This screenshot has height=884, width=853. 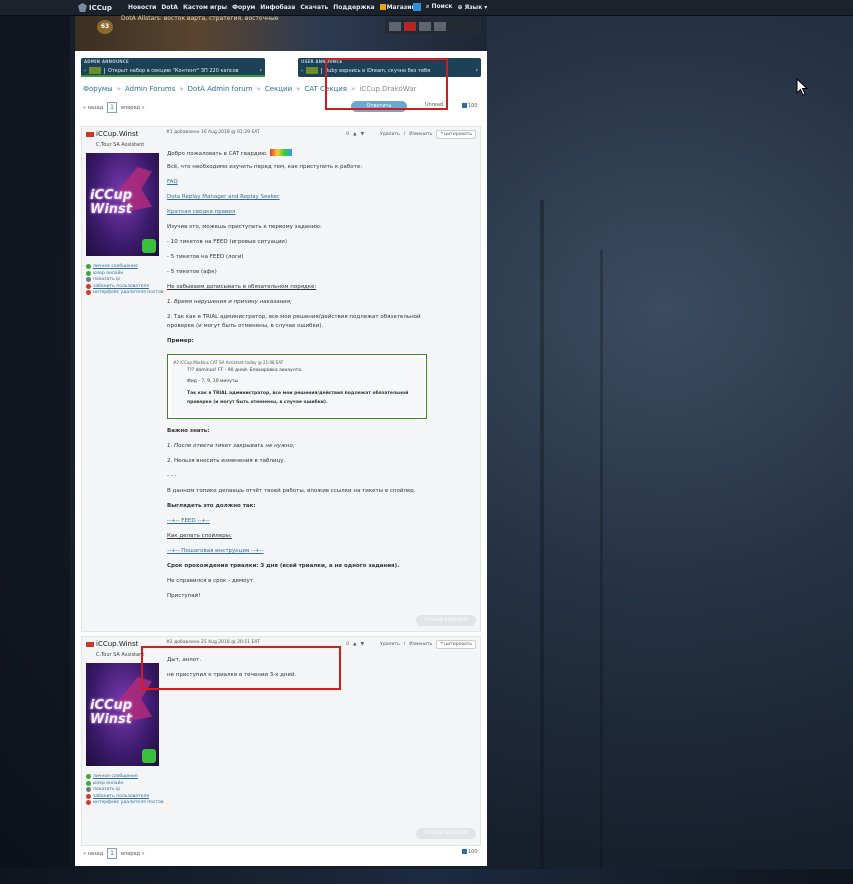 What do you see at coordinates (169, 7) in the screenshot?
I see `nav-dota: DotA` at bounding box center [169, 7].